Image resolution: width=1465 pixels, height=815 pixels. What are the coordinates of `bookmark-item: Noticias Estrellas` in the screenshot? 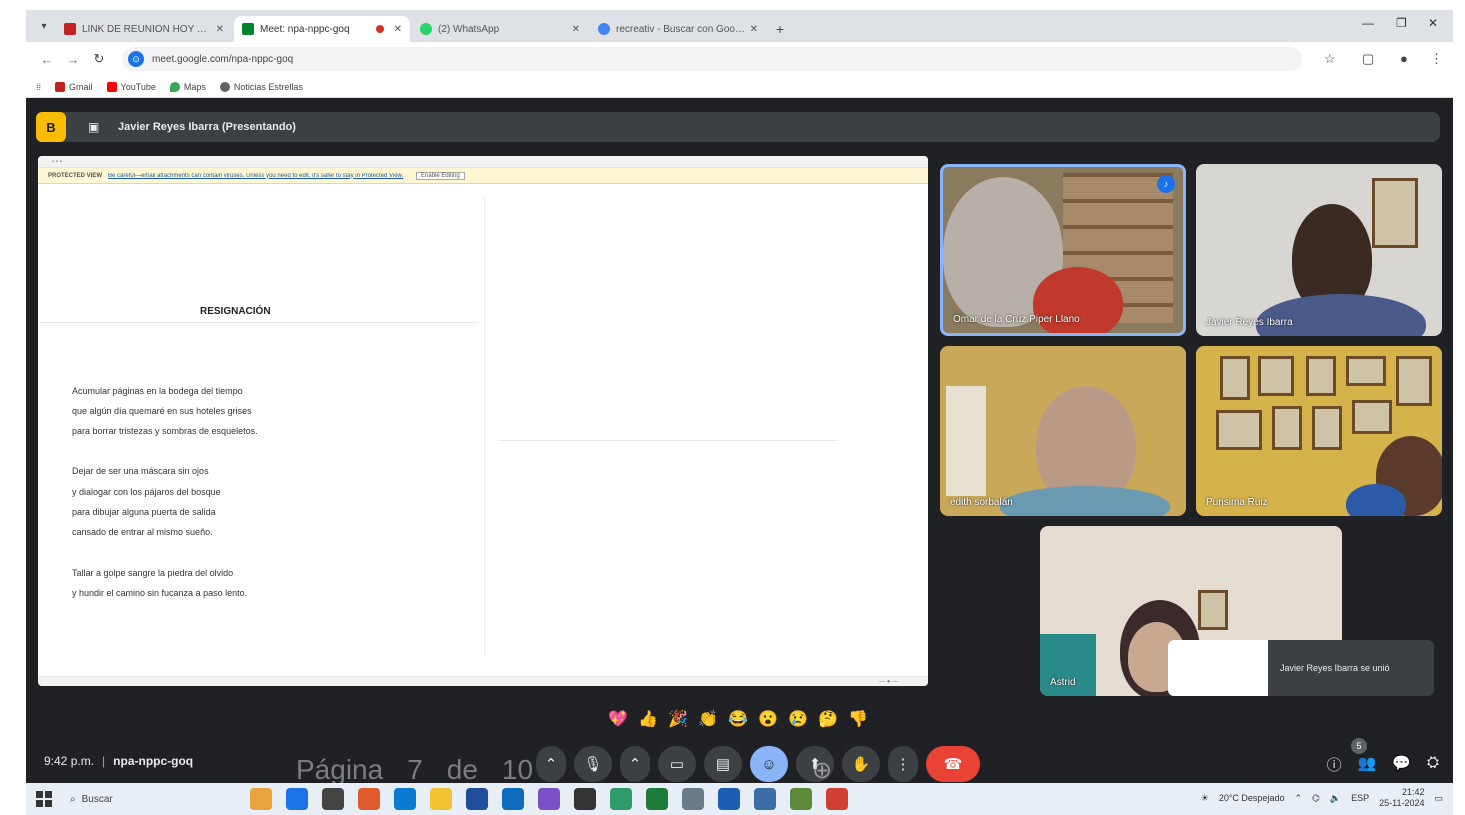 It's located at (261, 86).